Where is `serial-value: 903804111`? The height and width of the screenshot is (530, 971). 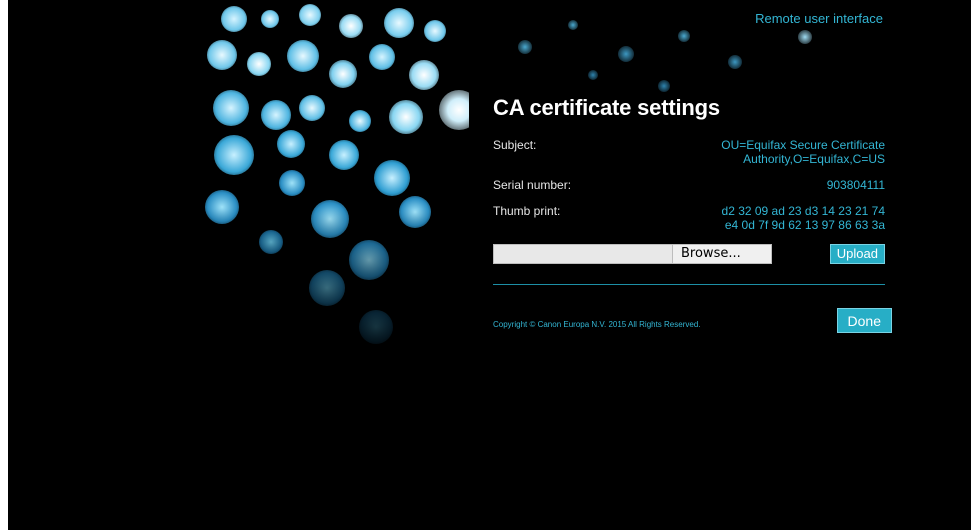
serial-value: 903804111 is located at coordinates (855, 185).